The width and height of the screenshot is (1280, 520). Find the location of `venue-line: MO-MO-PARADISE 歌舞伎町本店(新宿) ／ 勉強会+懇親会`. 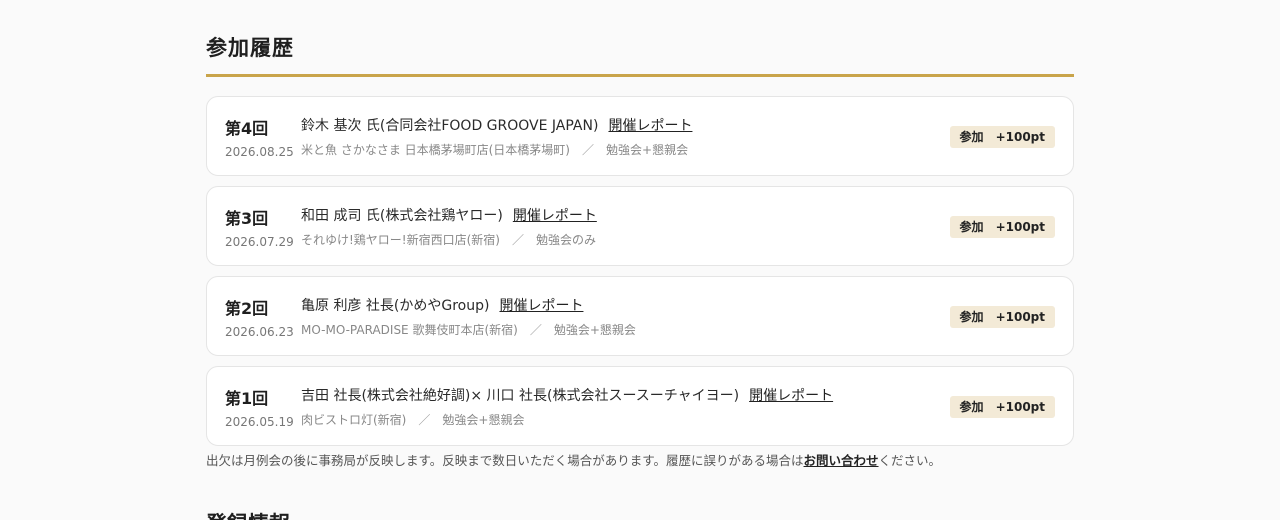

venue-line: MO-MO-PARADISE 歌舞伎町本店(新宿) ／ 勉強会+懇親会 is located at coordinates (617, 329).